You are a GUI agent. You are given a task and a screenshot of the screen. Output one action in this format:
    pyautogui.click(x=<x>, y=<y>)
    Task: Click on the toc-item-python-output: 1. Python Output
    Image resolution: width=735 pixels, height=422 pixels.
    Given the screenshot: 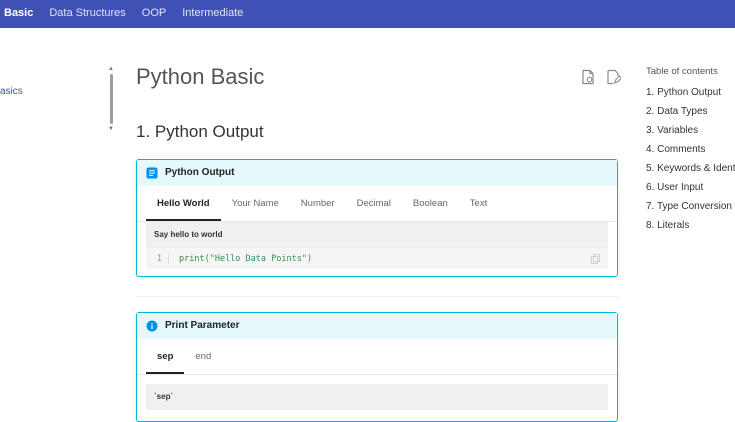 What is the action you would take?
    pyautogui.click(x=690, y=92)
    